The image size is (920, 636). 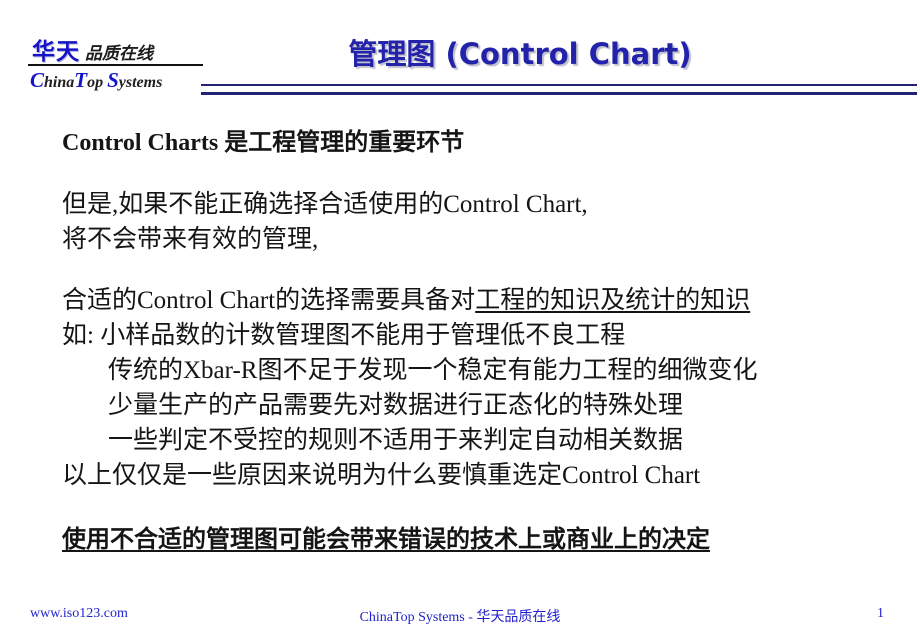 What do you see at coordinates (613, 300) in the screenshot?
I see `body-para3-line1-underlined: 工程的知识及统计的知识` at bounding box center [613, 300].